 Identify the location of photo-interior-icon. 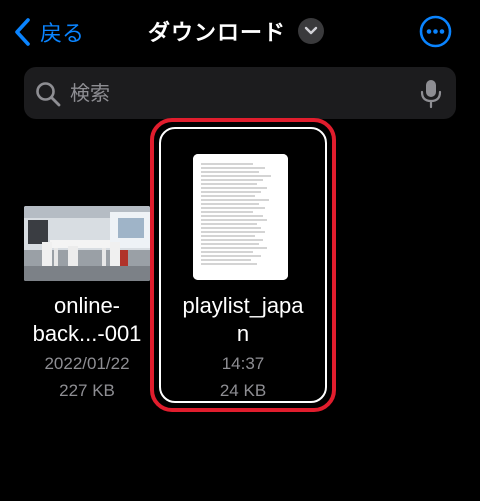
(87, 243).